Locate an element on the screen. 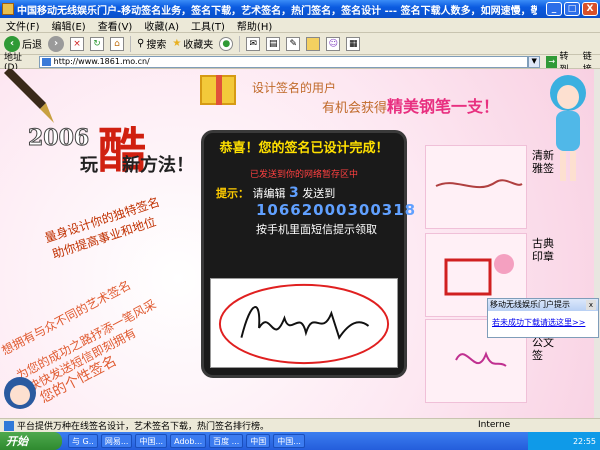 The height and width of the screenshot is (450, 600). tip-suffix: 发送到 is located at coordinates (319, 193).